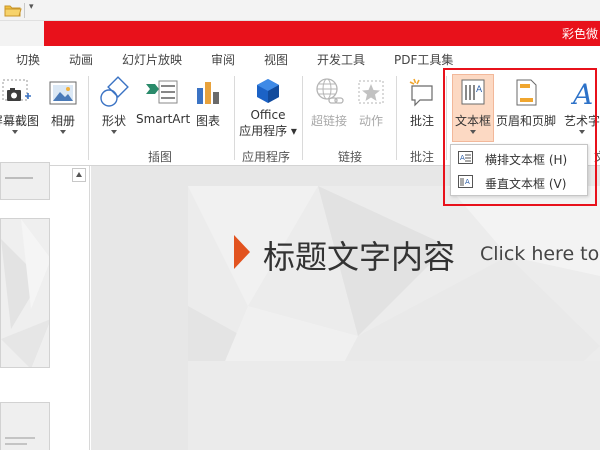 This screenshot has height=450, width=600. I want to click on comment-label: 批注, so click(421, 121).